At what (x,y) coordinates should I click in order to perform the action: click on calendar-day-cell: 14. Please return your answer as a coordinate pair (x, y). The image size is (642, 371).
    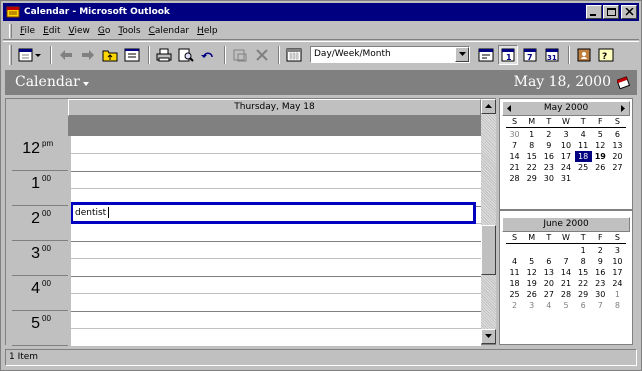
    Looking at the image, I should click on (565, 272).